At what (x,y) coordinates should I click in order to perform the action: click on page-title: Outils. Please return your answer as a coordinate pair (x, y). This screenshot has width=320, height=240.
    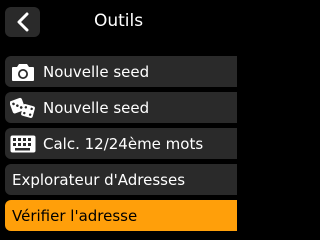
    Looking at the image, I should click on (118, 21).